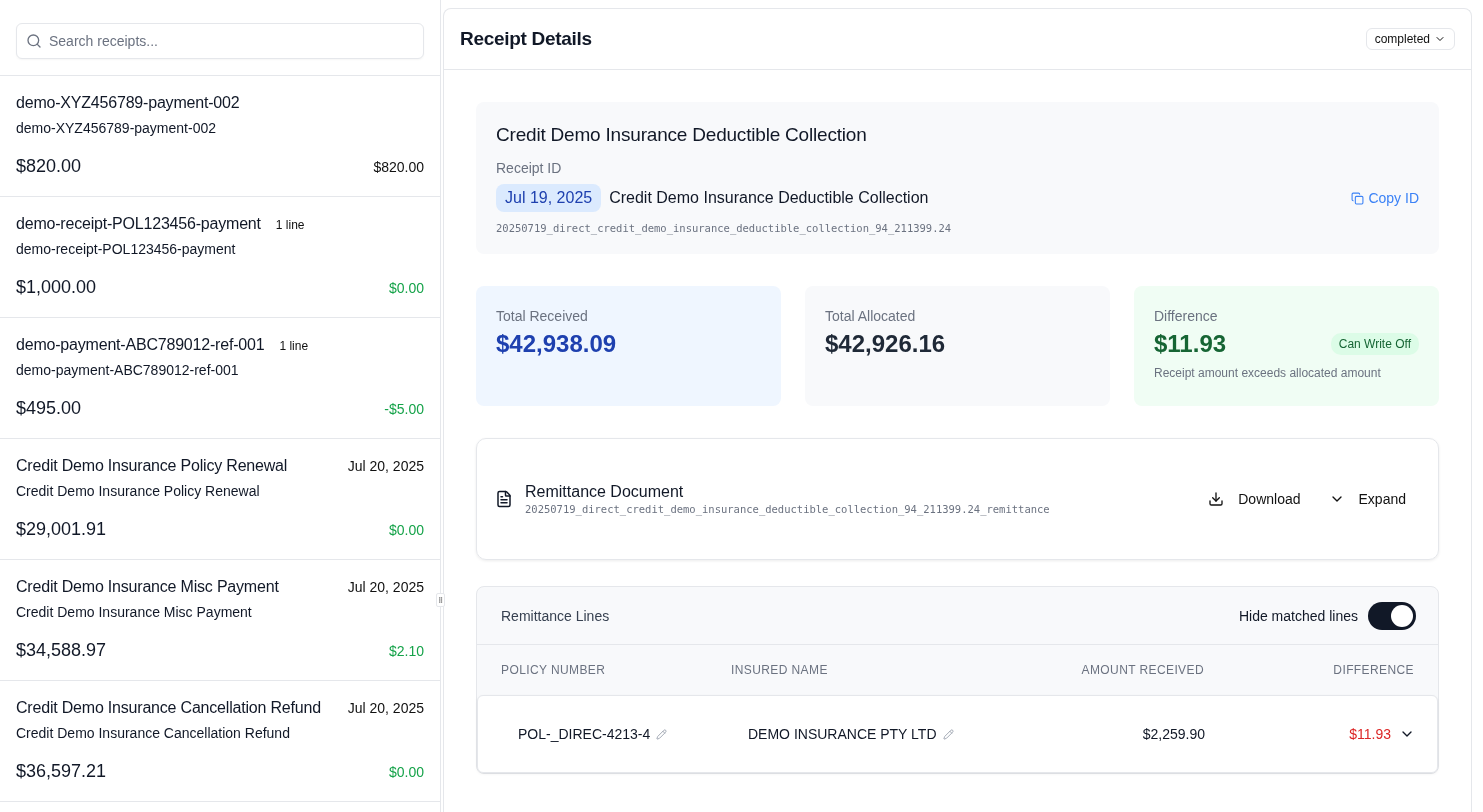 This screenshot has width=1483, height=812. I want to click on column-header: DIFFERENCE, so click(1373, 670).